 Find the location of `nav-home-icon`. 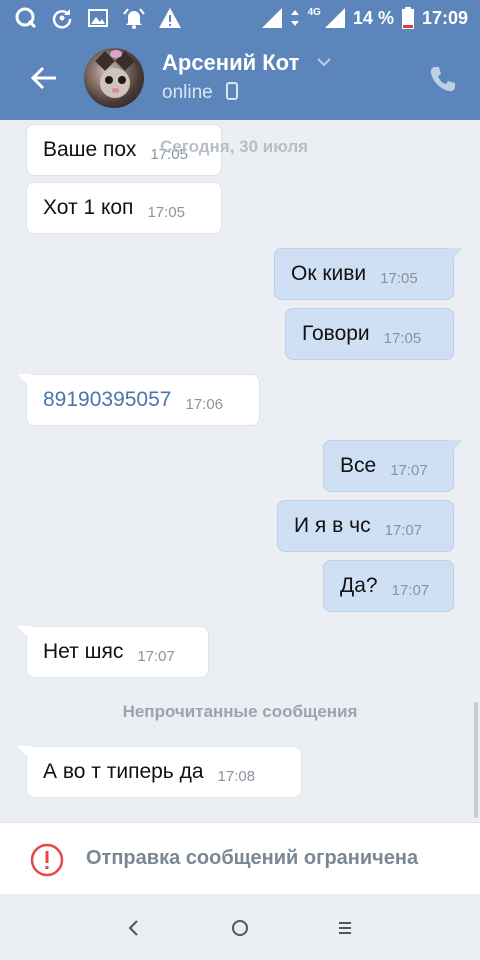

nav-home-icon is located at coordinates (240, 928).